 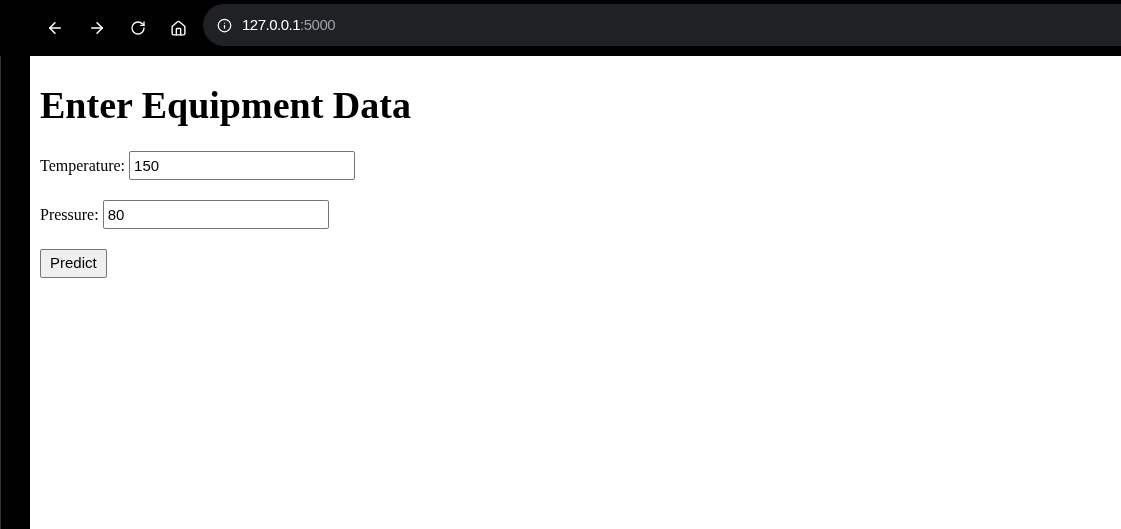 I want to click on field-label: Temperature:, so click(x=83, y=166).